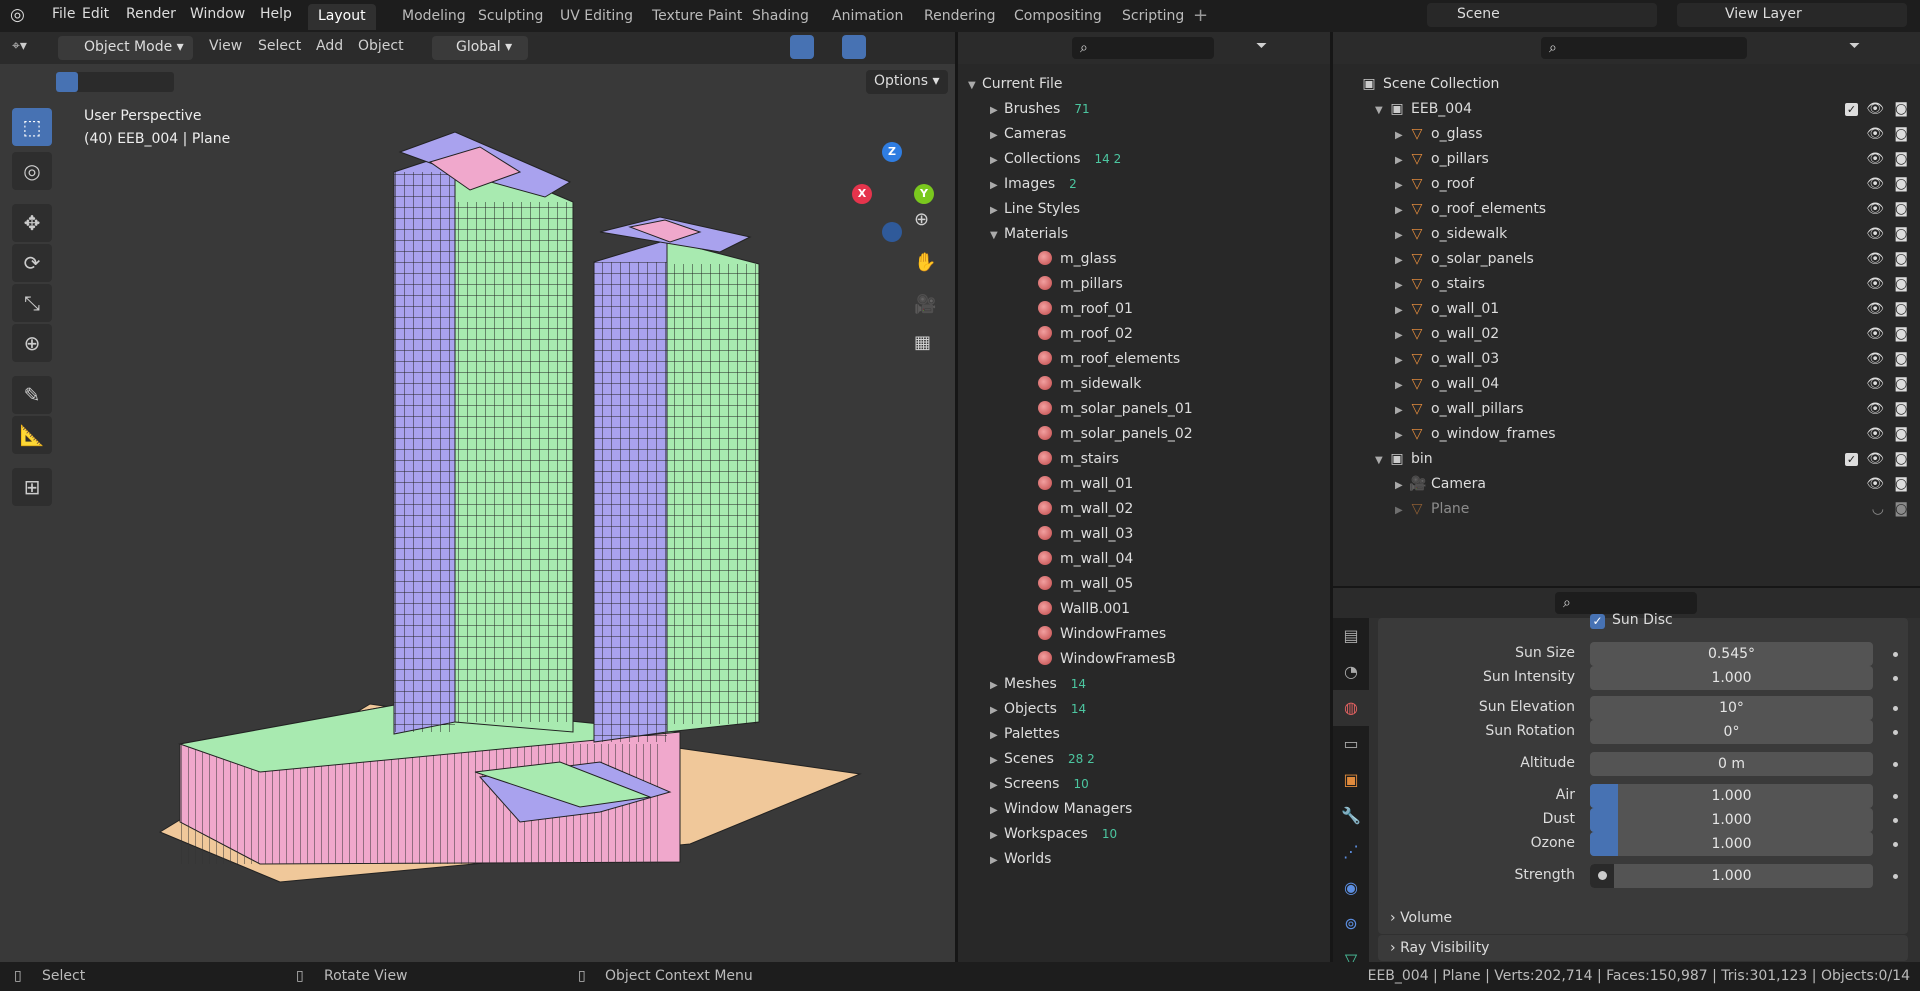 The width and height of the screenshot is (1920, 991). What do you see at coordinates (862, 194) in the screenshot?
I see `gizmo-x-axis: X` at bounding box center [862, 194].